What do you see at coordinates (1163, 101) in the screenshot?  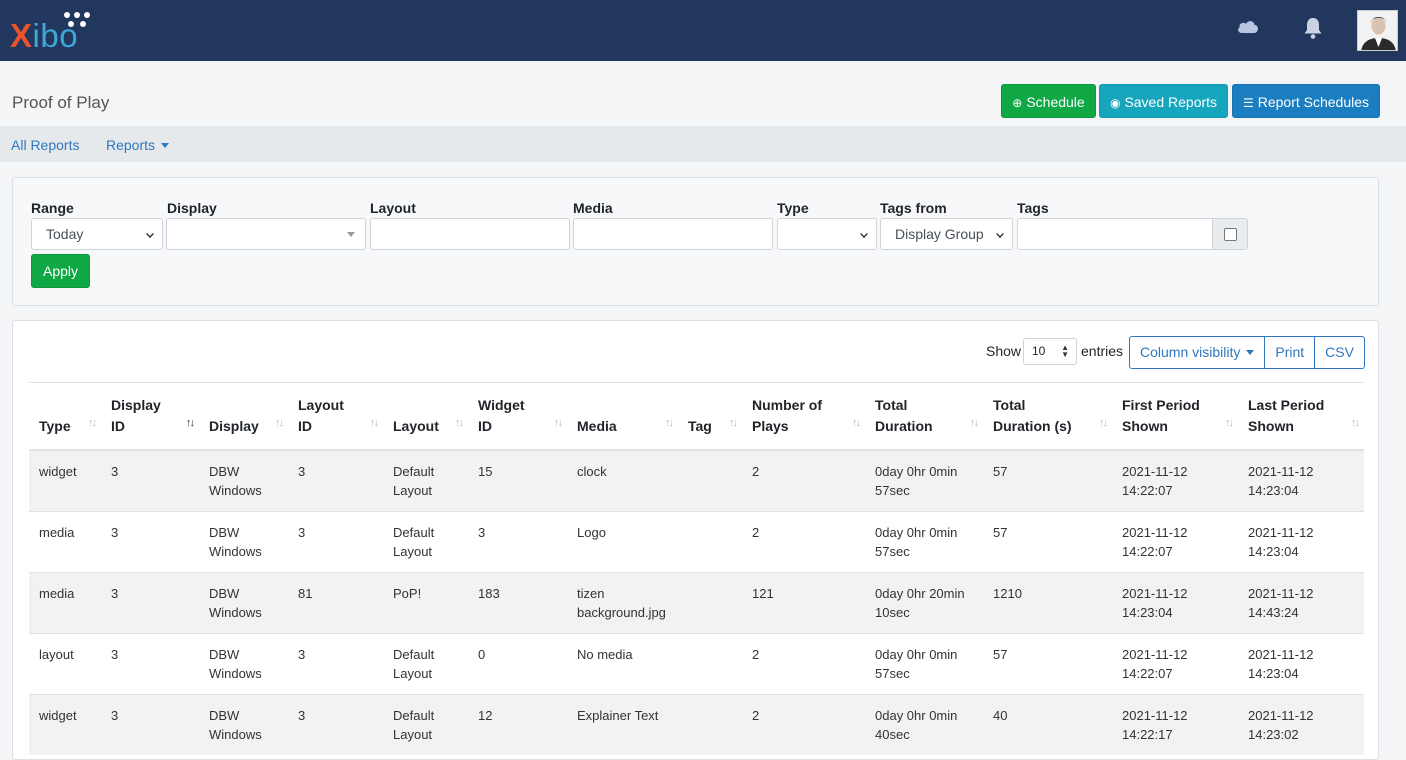 I see `saved-reports-button: ◉ Saved Reports` at bounding box center [1163, 101].